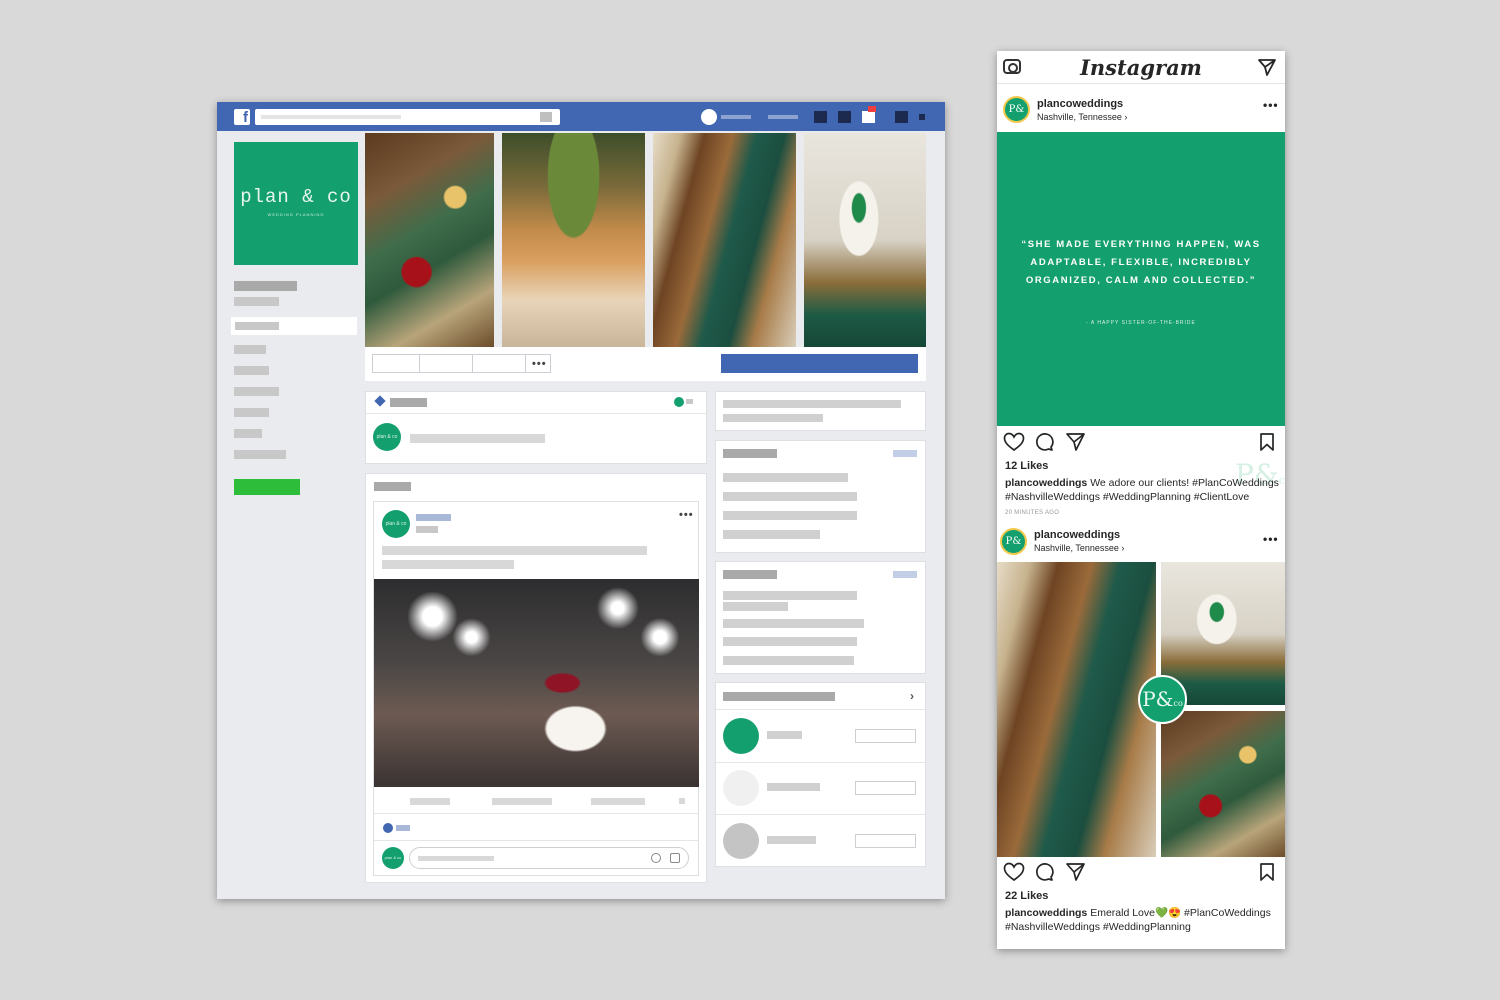 This screenshot has width=1500, height=1000. Describe the element at coordinates (477, 438) in the screenshot. I see `write-post-input` at that location.